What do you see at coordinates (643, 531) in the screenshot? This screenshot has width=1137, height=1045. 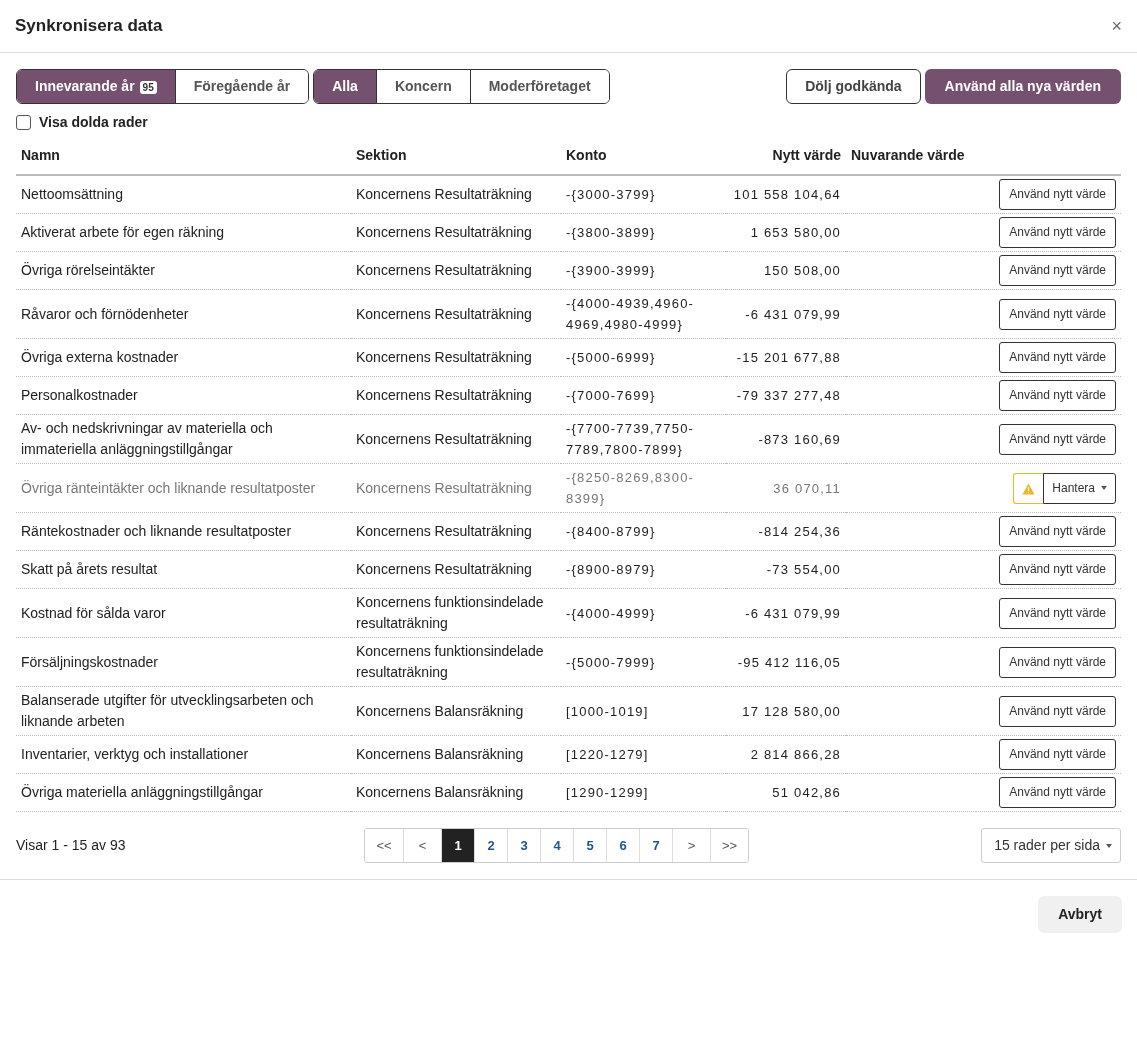 I see `table-cell: -{8400-8799}` at bounding box center [643, 531].